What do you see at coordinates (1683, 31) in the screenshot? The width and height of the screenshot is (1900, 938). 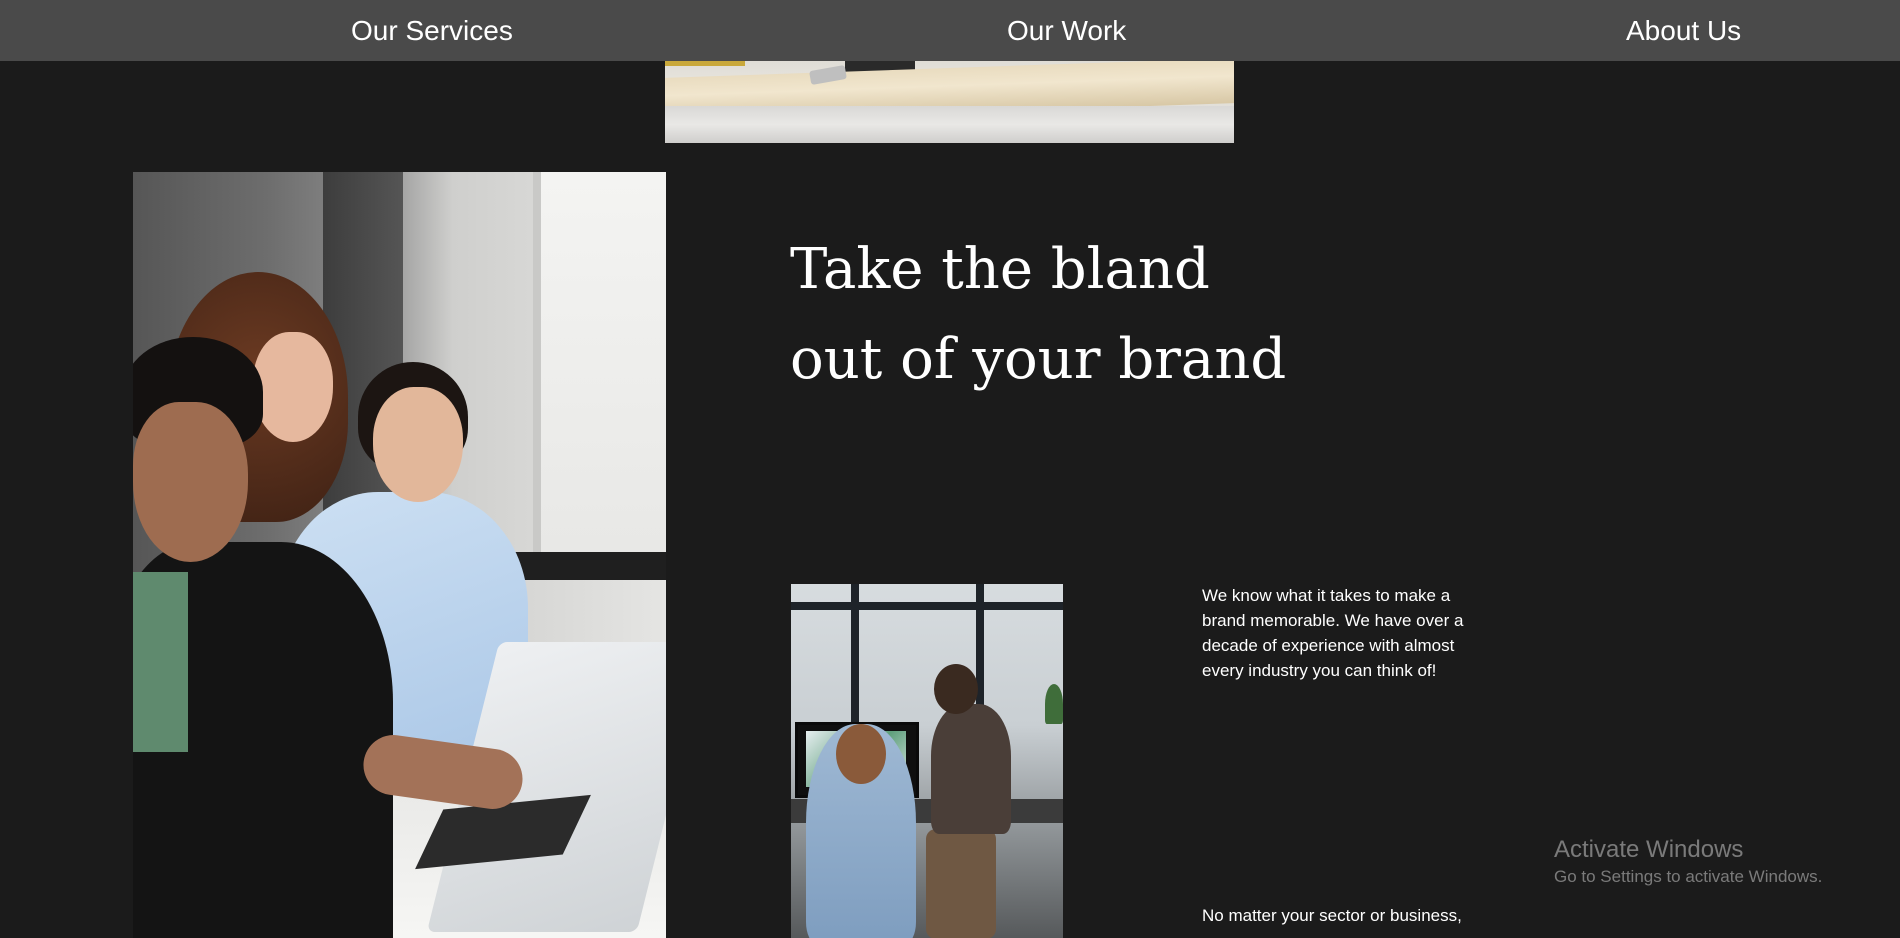 I see `nav-link-about-us: About Us` at bounding box center [1683, 31].